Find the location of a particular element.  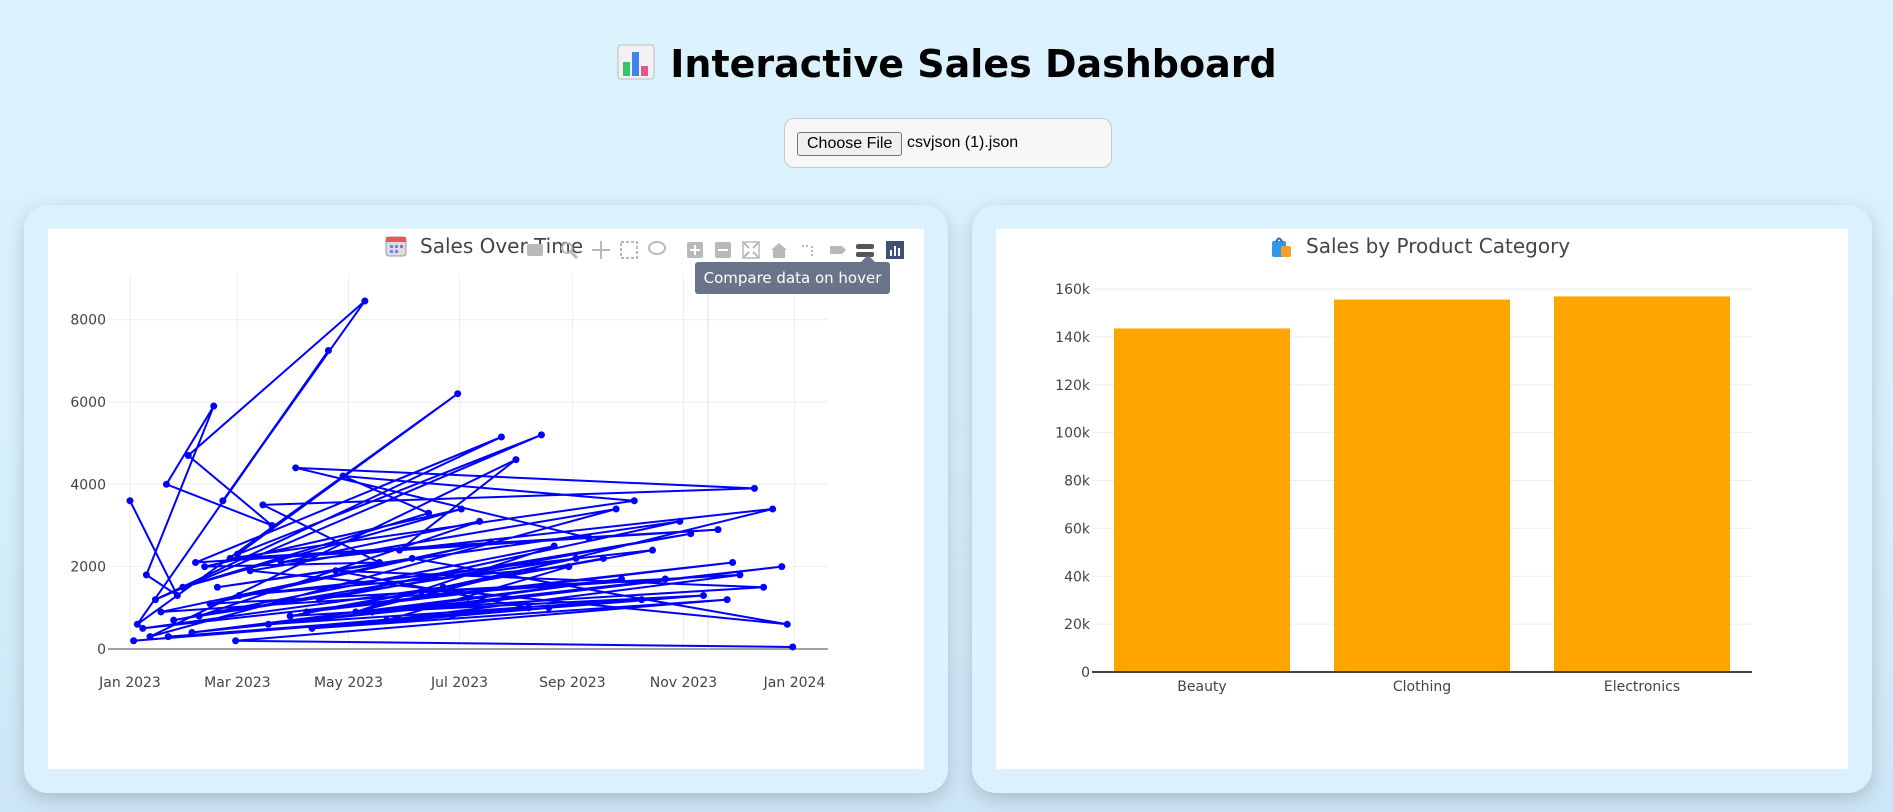

zoom-out-icon is located at coordinates (723, 250).